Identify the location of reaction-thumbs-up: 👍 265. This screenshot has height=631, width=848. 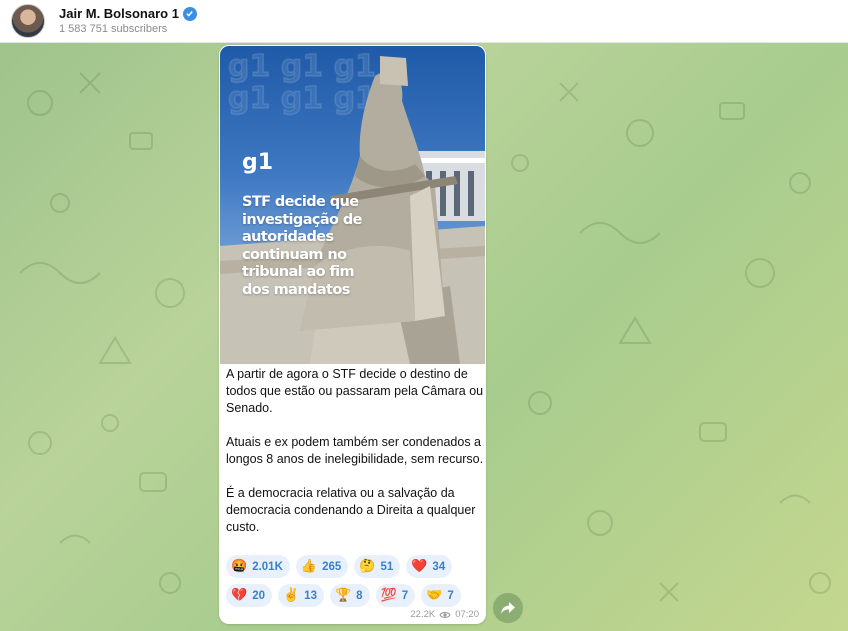
(322, 566).